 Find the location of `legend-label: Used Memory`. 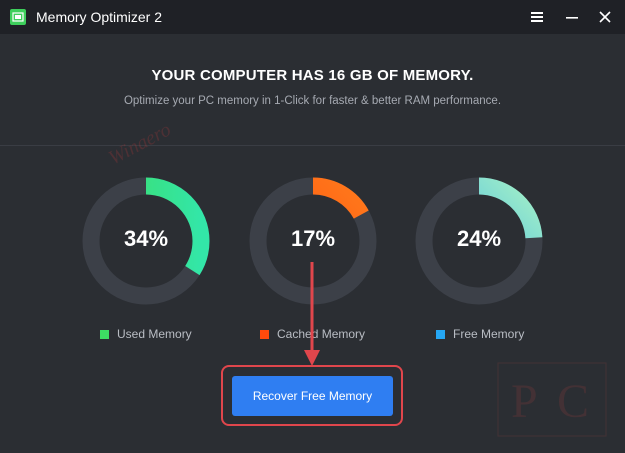

legend-label: Used Memory is located at coordinates (154, 334).